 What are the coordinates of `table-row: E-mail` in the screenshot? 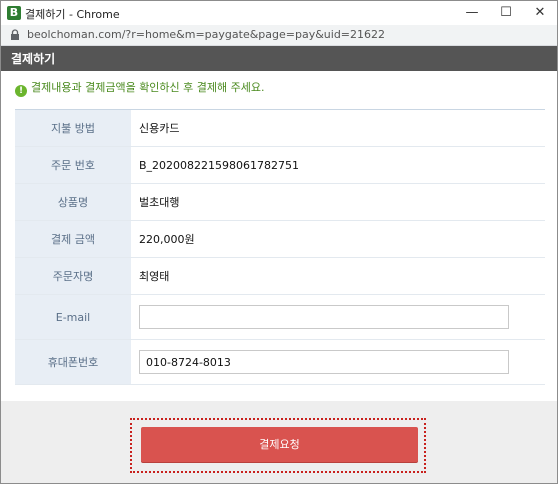 It's located at (280, 317).